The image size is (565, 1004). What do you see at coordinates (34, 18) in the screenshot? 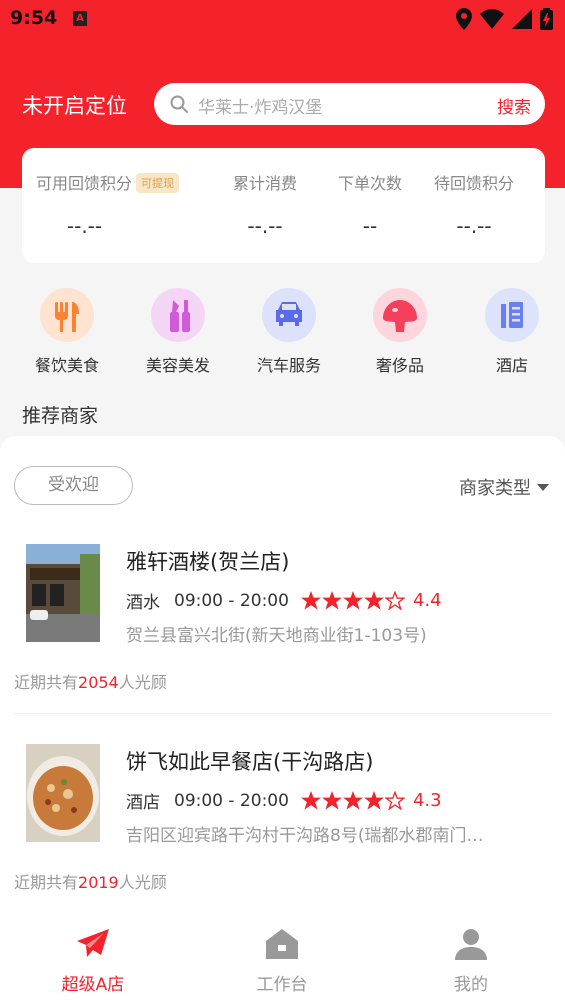
I see `status-time: 9:54` at bounding box center [34, 18].